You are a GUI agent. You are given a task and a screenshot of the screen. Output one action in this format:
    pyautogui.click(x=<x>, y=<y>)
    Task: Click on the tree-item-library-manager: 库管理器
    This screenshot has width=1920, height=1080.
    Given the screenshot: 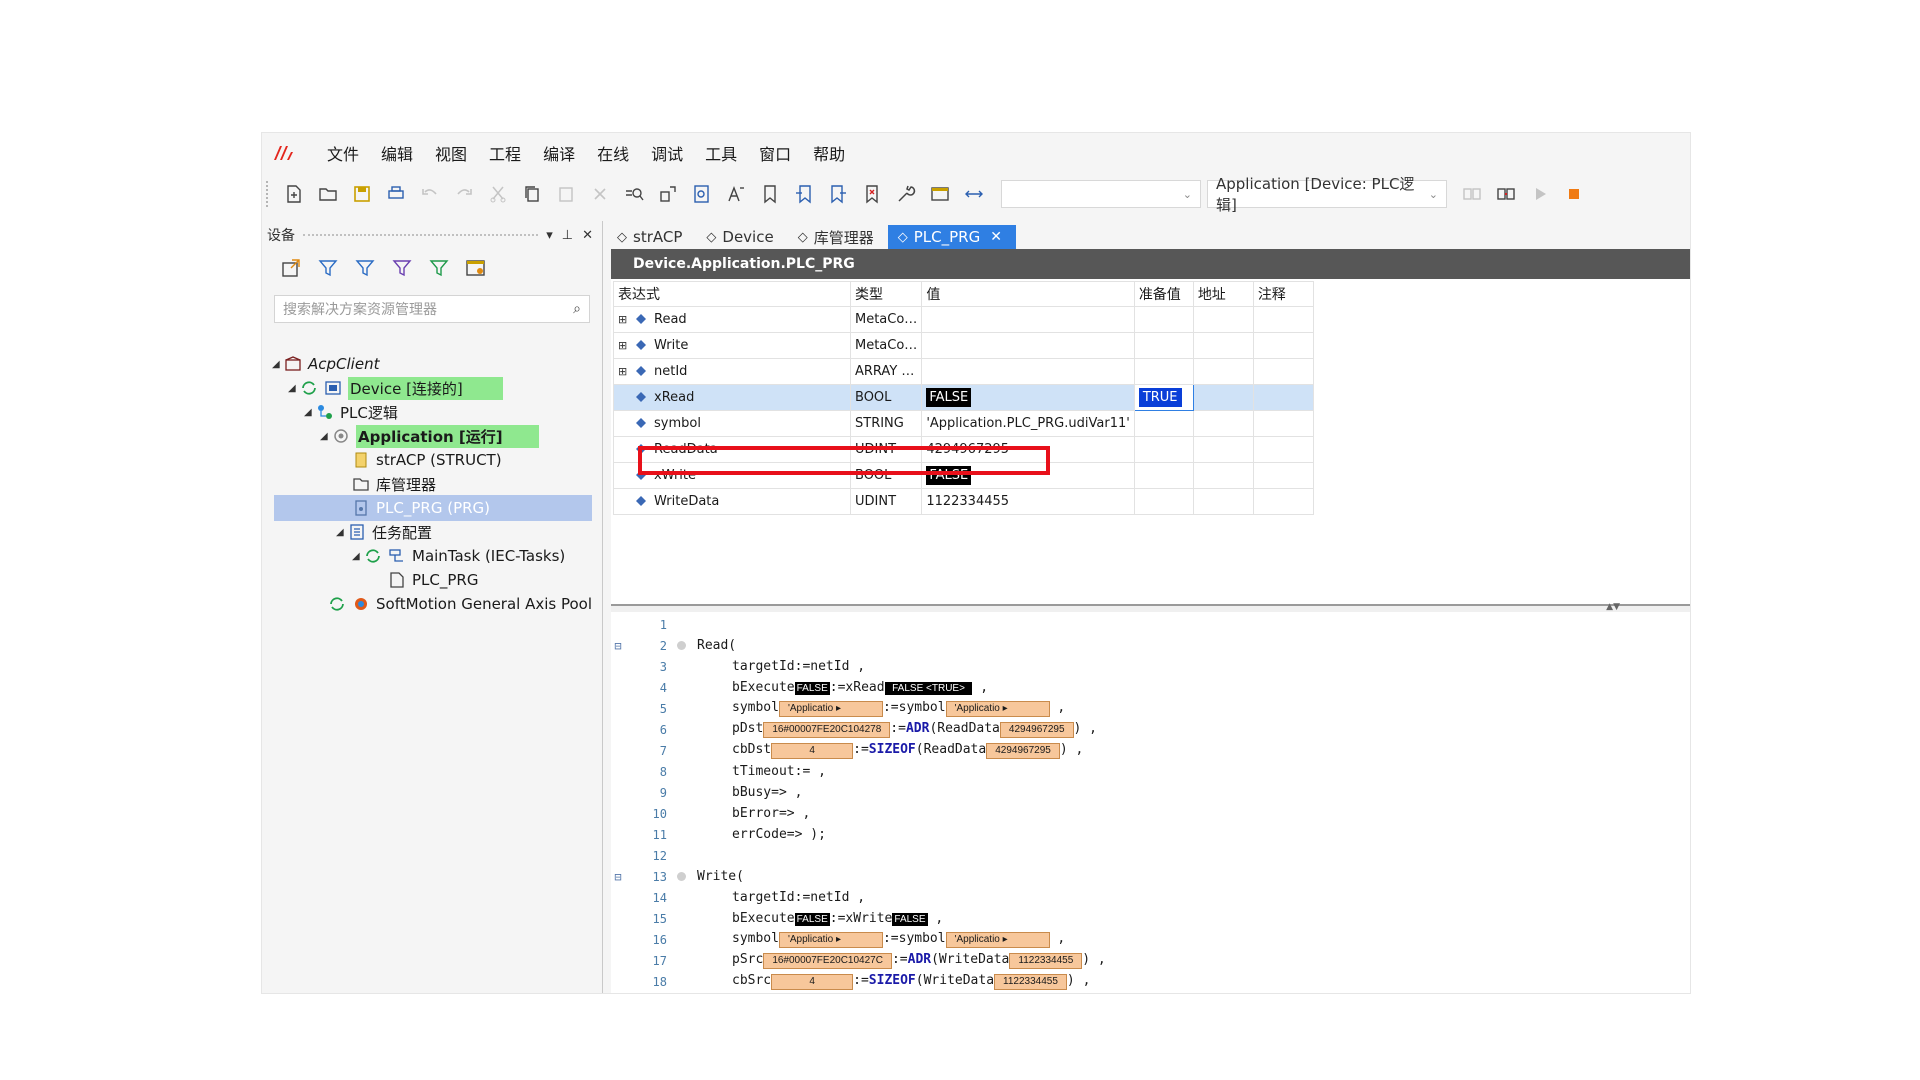 What is the action you would take?
    pyautogui.click(x=394, y=484)
    